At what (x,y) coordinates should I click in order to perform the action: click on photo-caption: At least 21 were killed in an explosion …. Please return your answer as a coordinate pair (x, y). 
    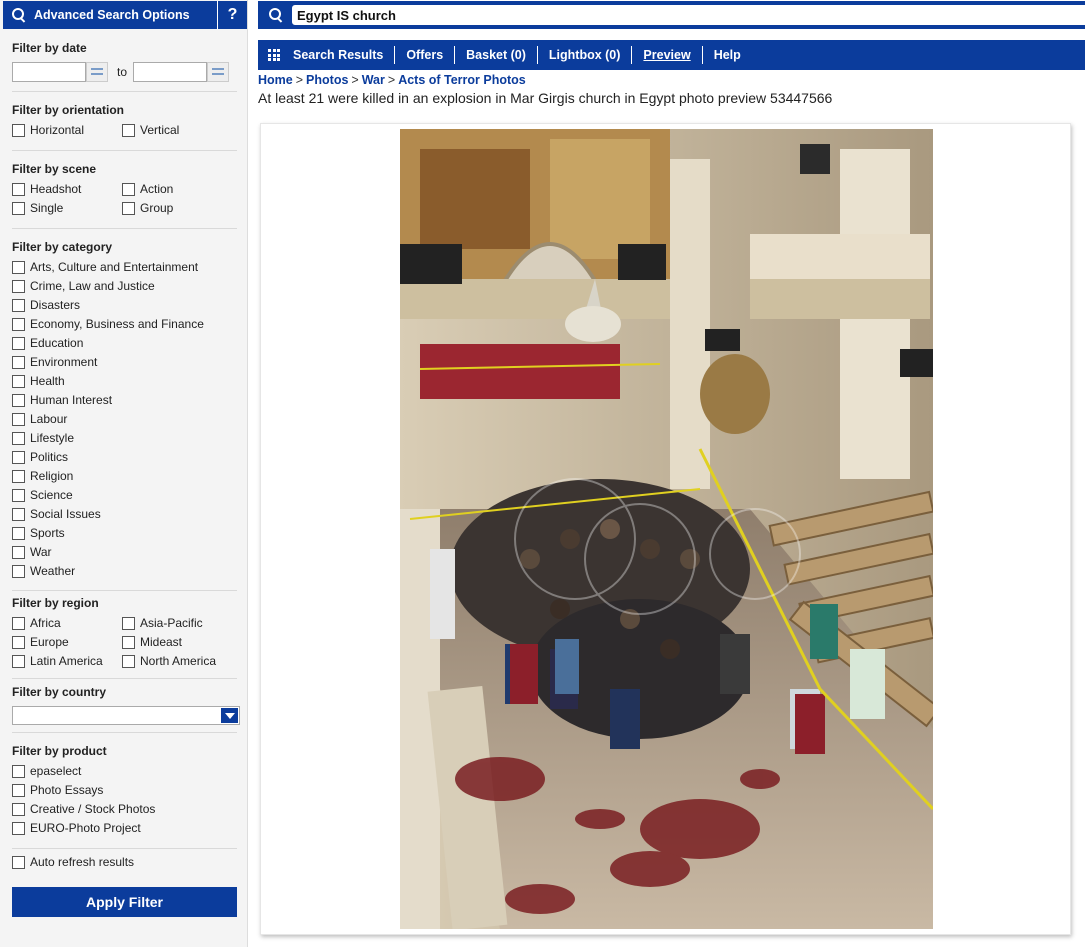
    Looking at the image, I should click on (545, 98).